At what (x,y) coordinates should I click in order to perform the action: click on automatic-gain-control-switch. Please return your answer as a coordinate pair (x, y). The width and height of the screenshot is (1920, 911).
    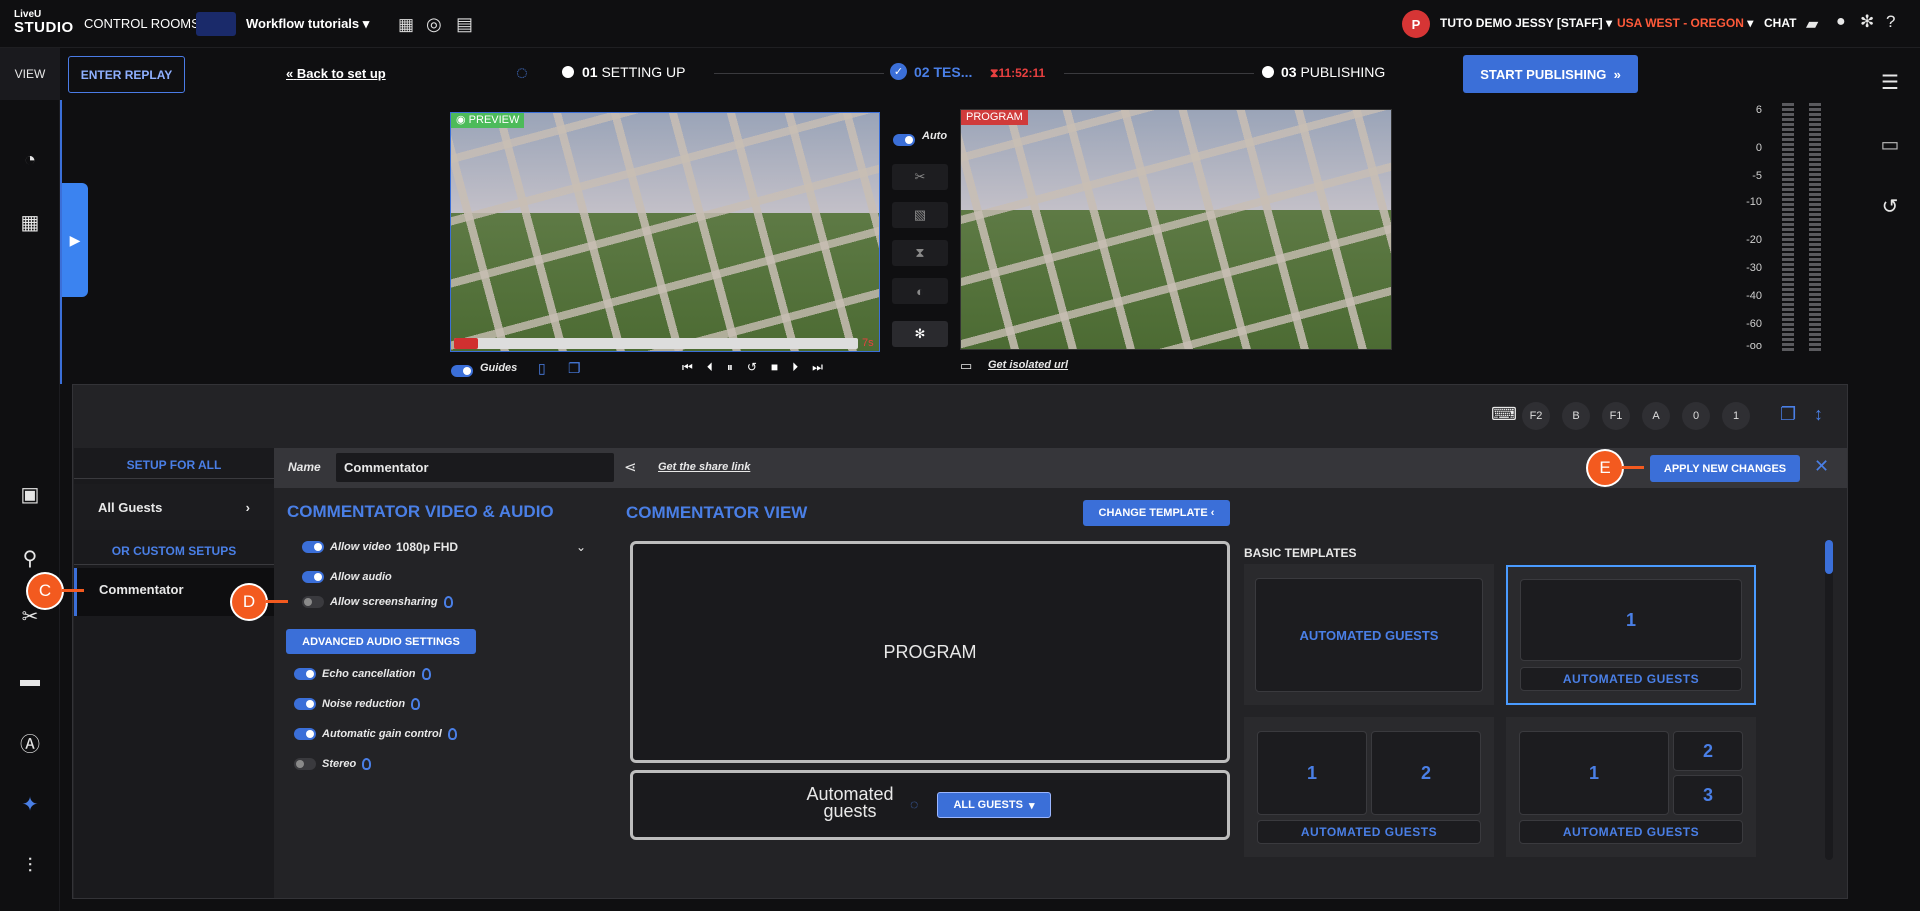
    Looking at the image, I should click on (305, 734).